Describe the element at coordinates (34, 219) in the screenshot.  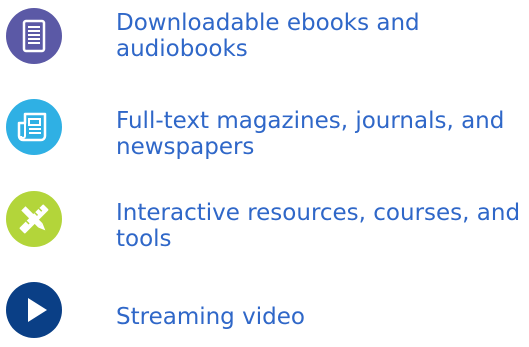
I see `tools-icon` at that location.